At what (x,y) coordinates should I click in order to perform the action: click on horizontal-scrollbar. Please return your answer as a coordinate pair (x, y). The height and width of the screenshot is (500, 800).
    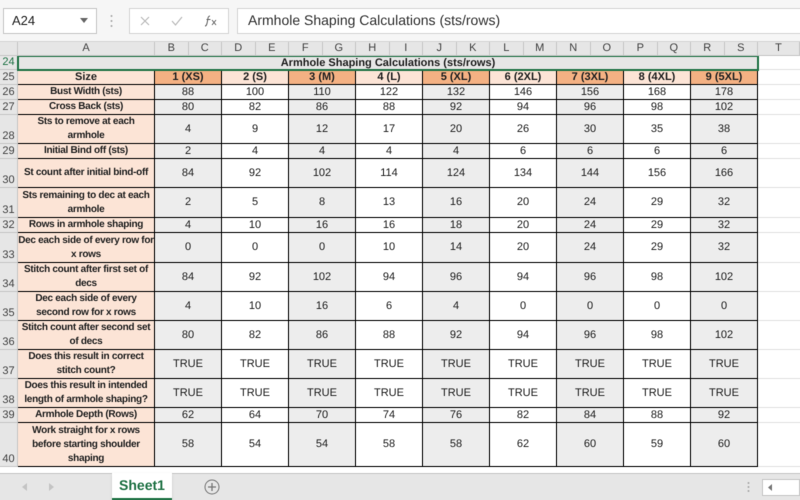
    Looking at the image, I should click on (781, 487).